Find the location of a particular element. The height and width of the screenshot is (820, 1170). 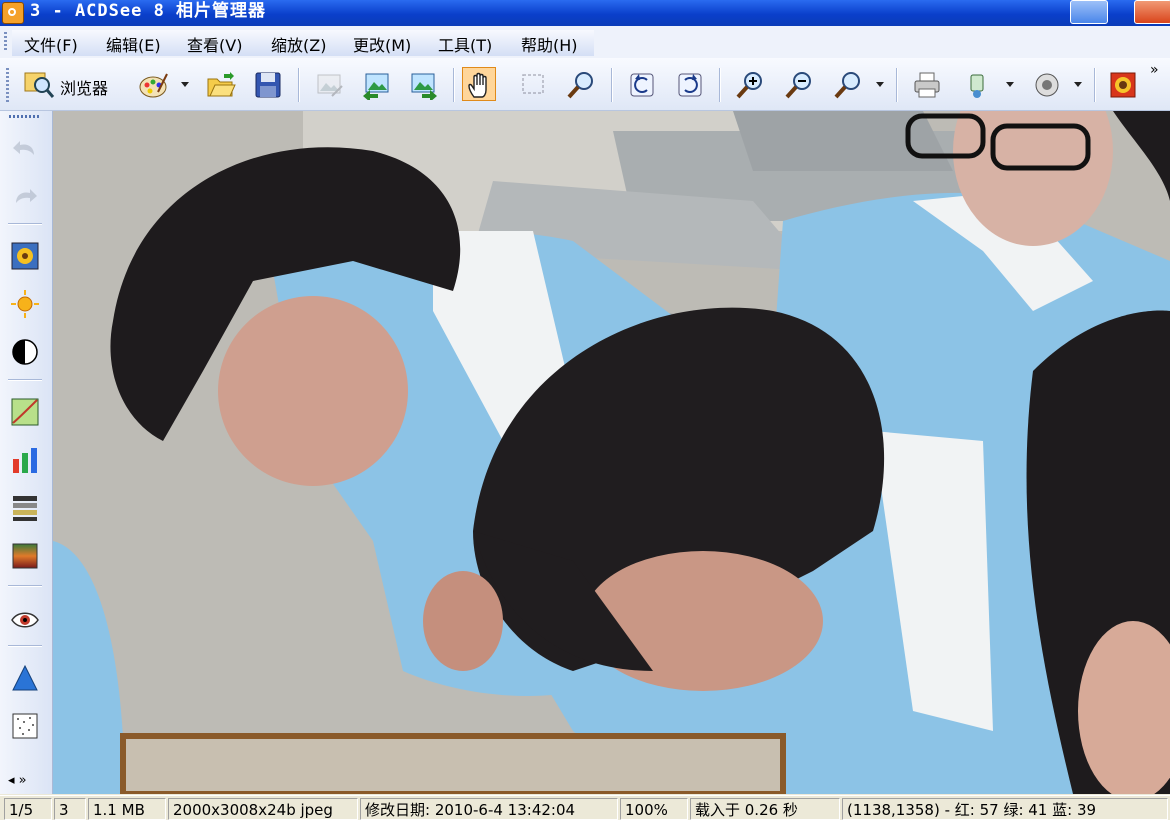

contrast-icon is located at coordinates (25, 352).